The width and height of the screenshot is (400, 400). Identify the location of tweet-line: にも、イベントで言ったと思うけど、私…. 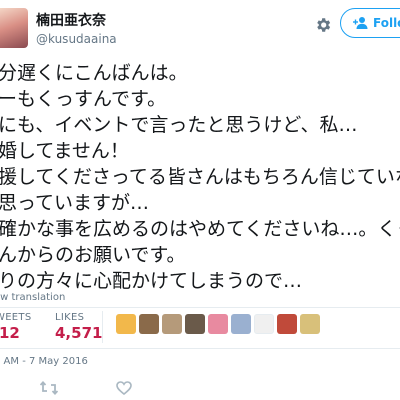
(179, 125).